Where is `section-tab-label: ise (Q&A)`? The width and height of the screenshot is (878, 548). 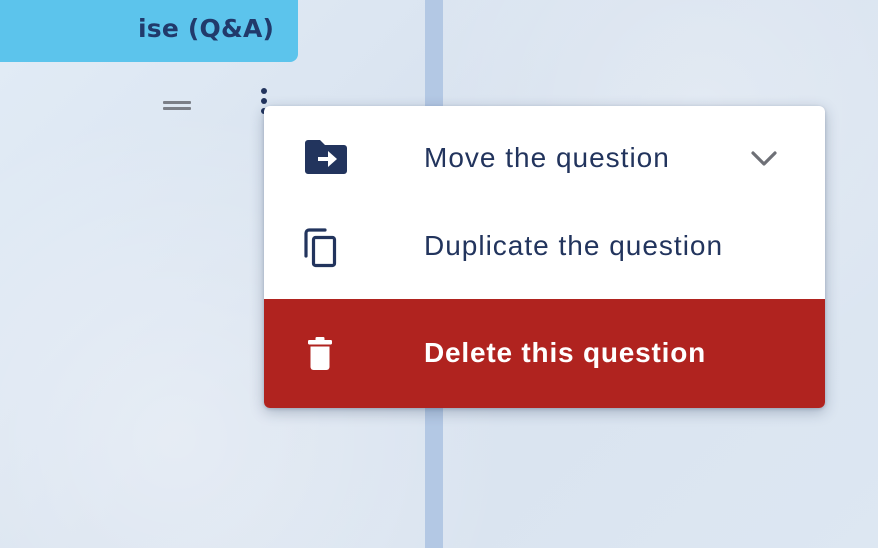
section-tab-label: ise (Q&A) is located at coordinates (206, 28).